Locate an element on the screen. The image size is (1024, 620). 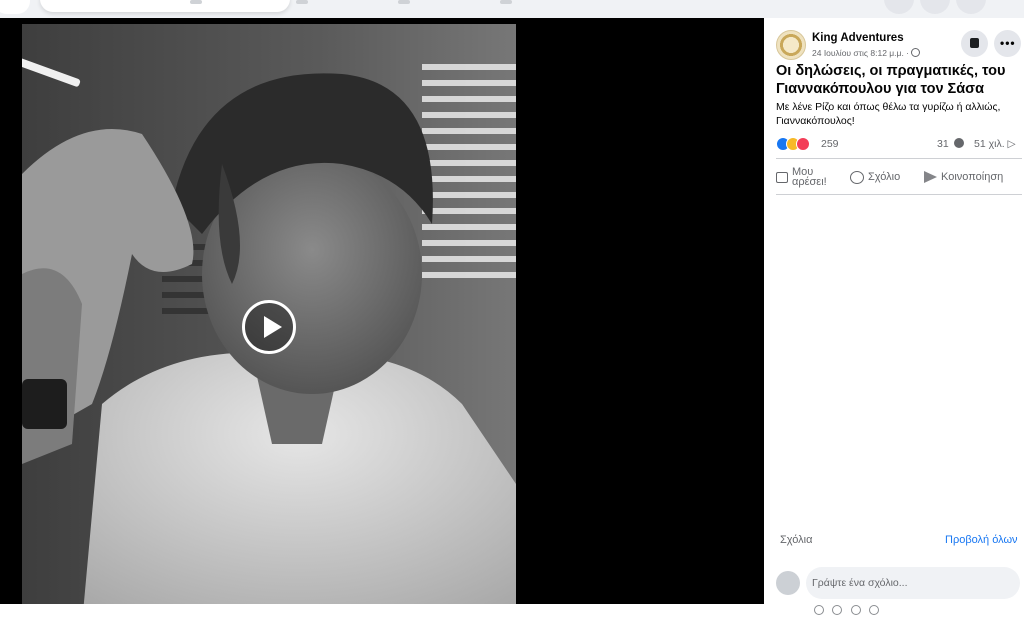
camera-icon is located at coordinates (837, 610).